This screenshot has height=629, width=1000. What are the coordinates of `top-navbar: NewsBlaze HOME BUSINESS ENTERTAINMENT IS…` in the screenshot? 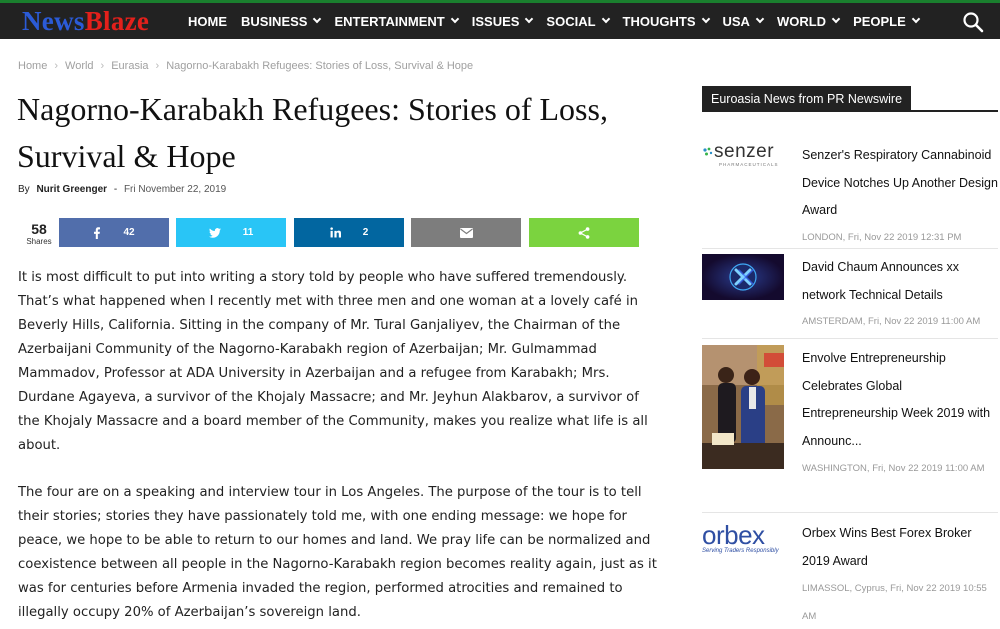 It's located at (500, 19).